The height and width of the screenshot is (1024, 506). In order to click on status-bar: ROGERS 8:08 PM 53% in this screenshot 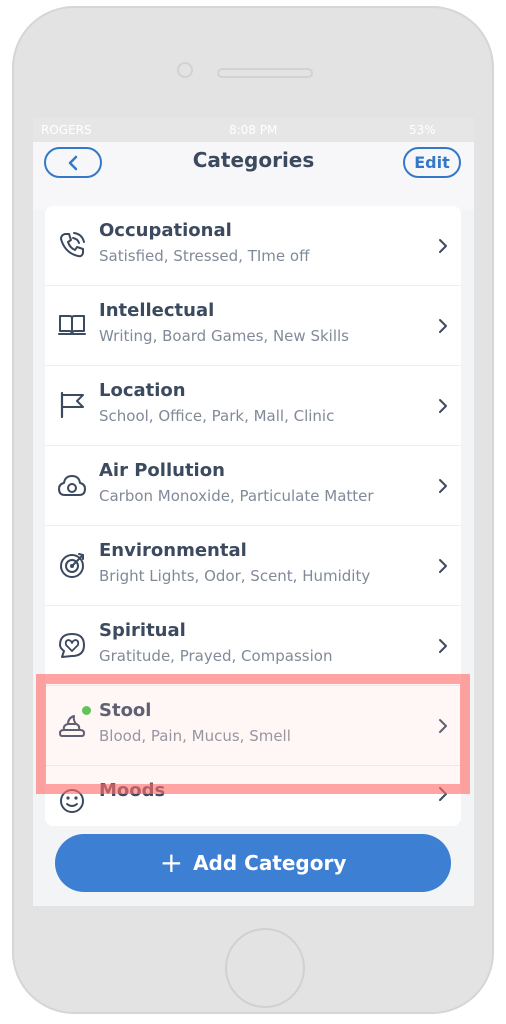, I will do `click(253, 130)`.